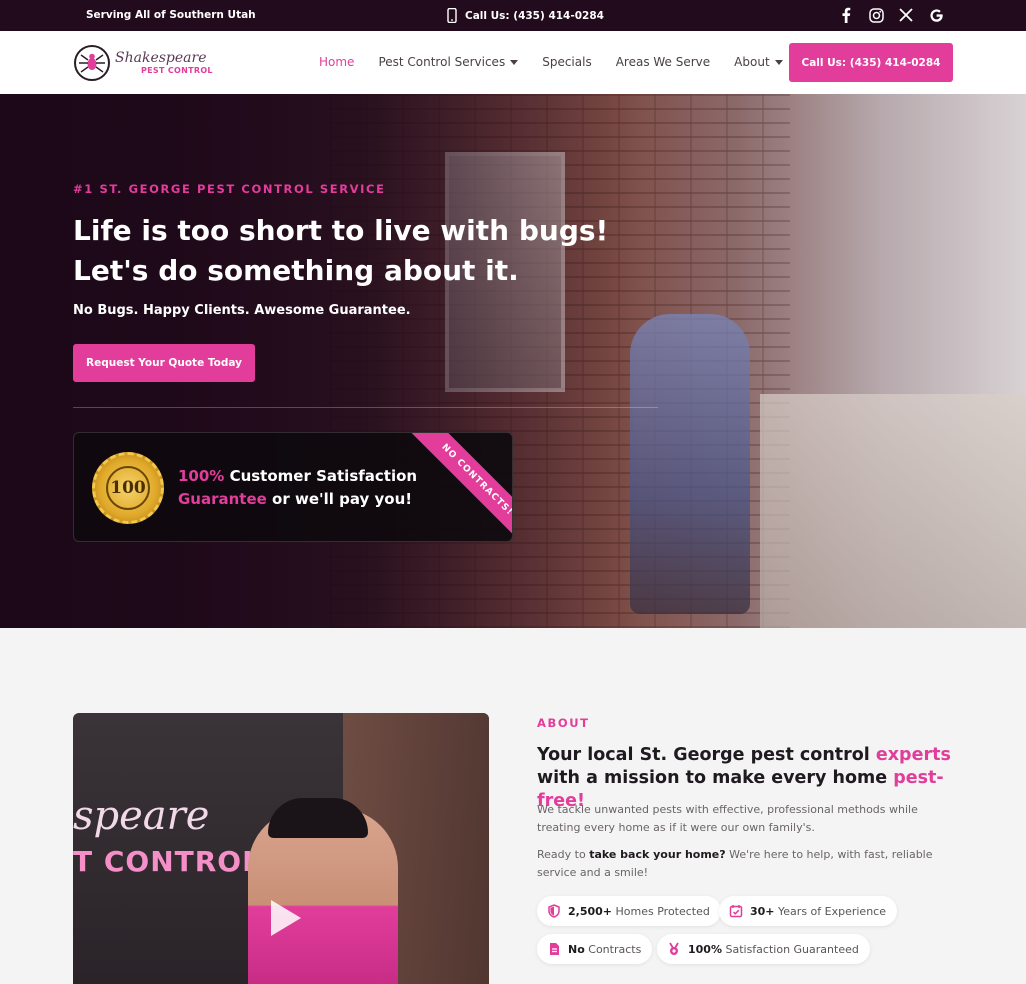 The width and height of the screenshot is (1026, 984). What do you see at coordinates (613, 949) in the screenshot?
I see `stat-label: Contracts` at bounding box center [613, 949].